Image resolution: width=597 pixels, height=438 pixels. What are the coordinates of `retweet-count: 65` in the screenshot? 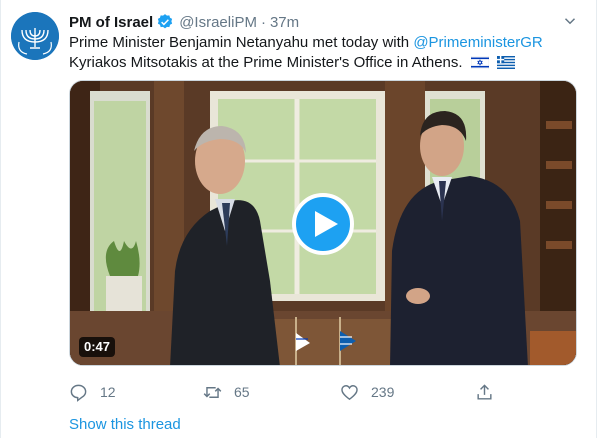 It's located at (242, 392).